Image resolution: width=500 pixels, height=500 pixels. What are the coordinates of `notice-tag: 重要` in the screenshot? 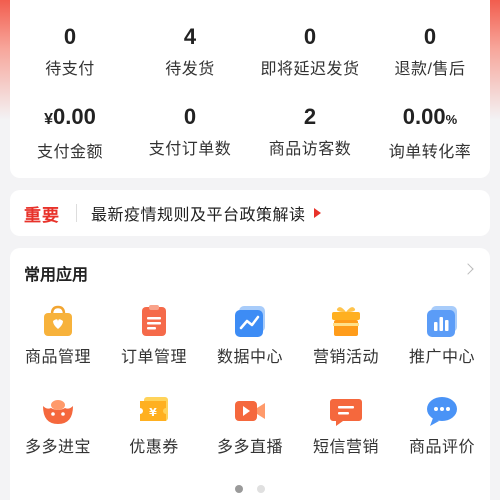 It's located at (42, 215).